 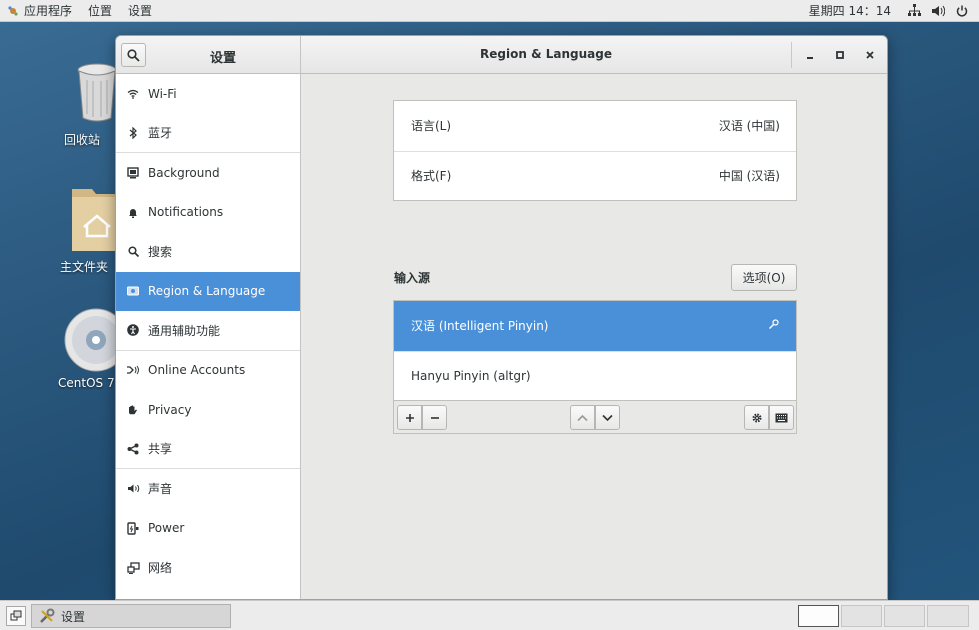 I want to click on places-label: 位置, so click(x=100, y=11).